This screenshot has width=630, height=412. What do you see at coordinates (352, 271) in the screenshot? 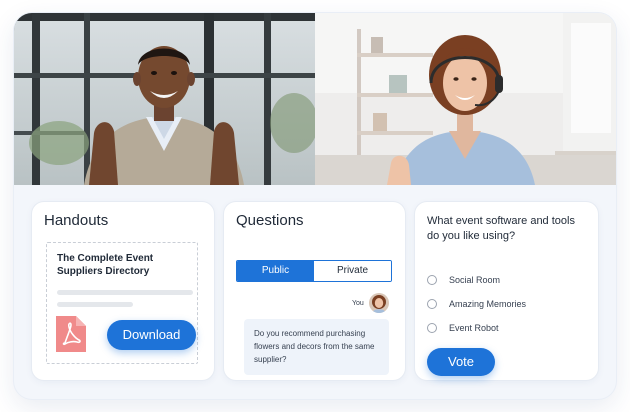
I see `tab-private: Private` at bounding box center [352, 271].